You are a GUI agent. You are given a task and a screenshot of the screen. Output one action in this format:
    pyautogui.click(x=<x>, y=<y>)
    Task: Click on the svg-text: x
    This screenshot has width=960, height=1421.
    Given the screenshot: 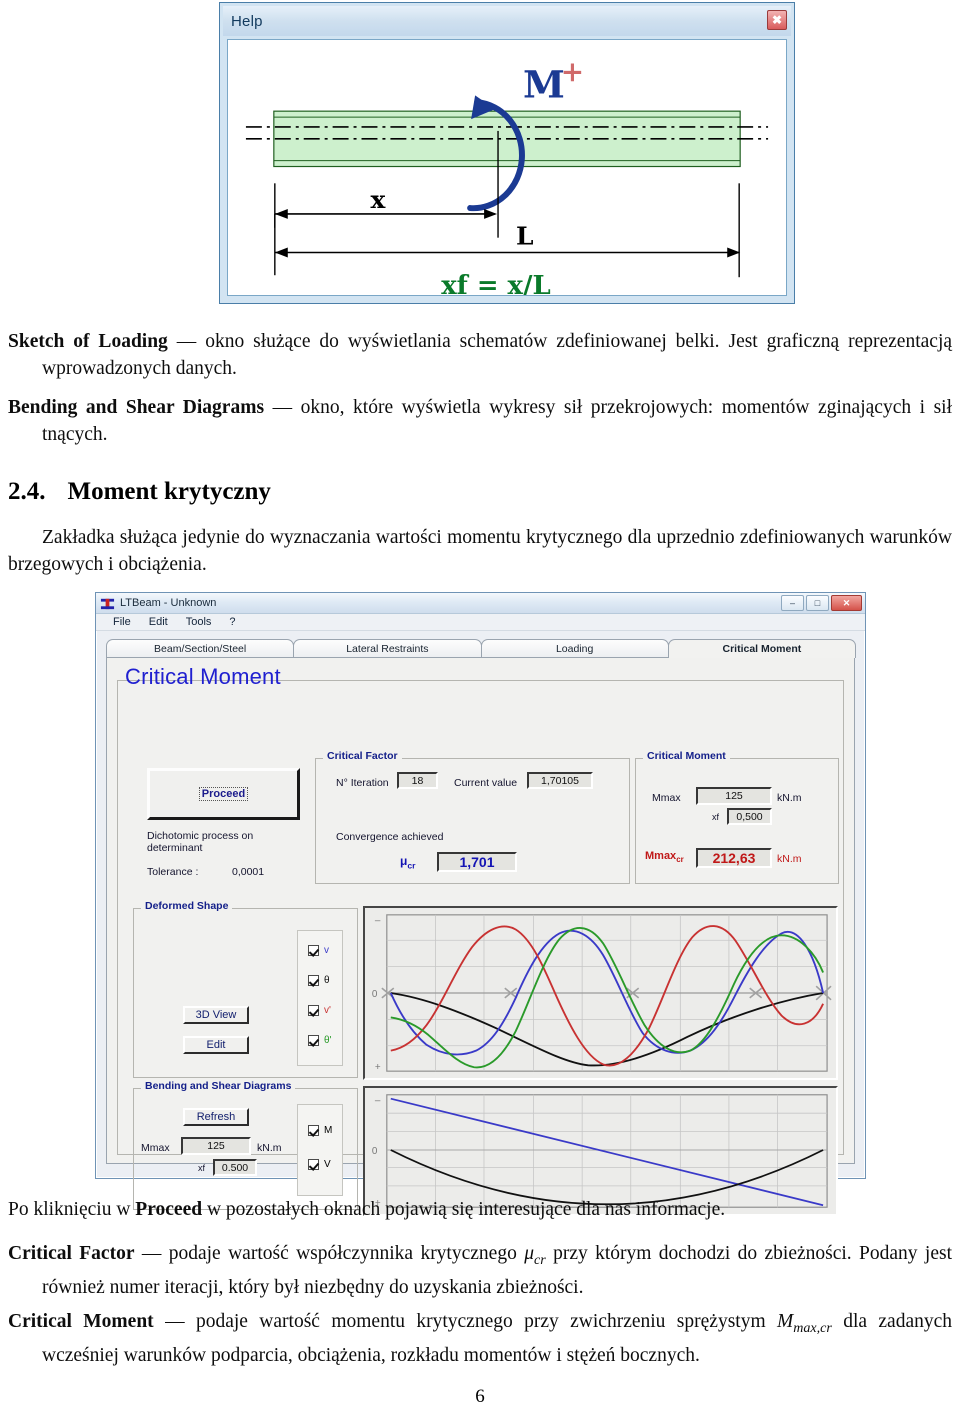 What is the action you would take?
    pyautogui.click(x=377, y=199)
    